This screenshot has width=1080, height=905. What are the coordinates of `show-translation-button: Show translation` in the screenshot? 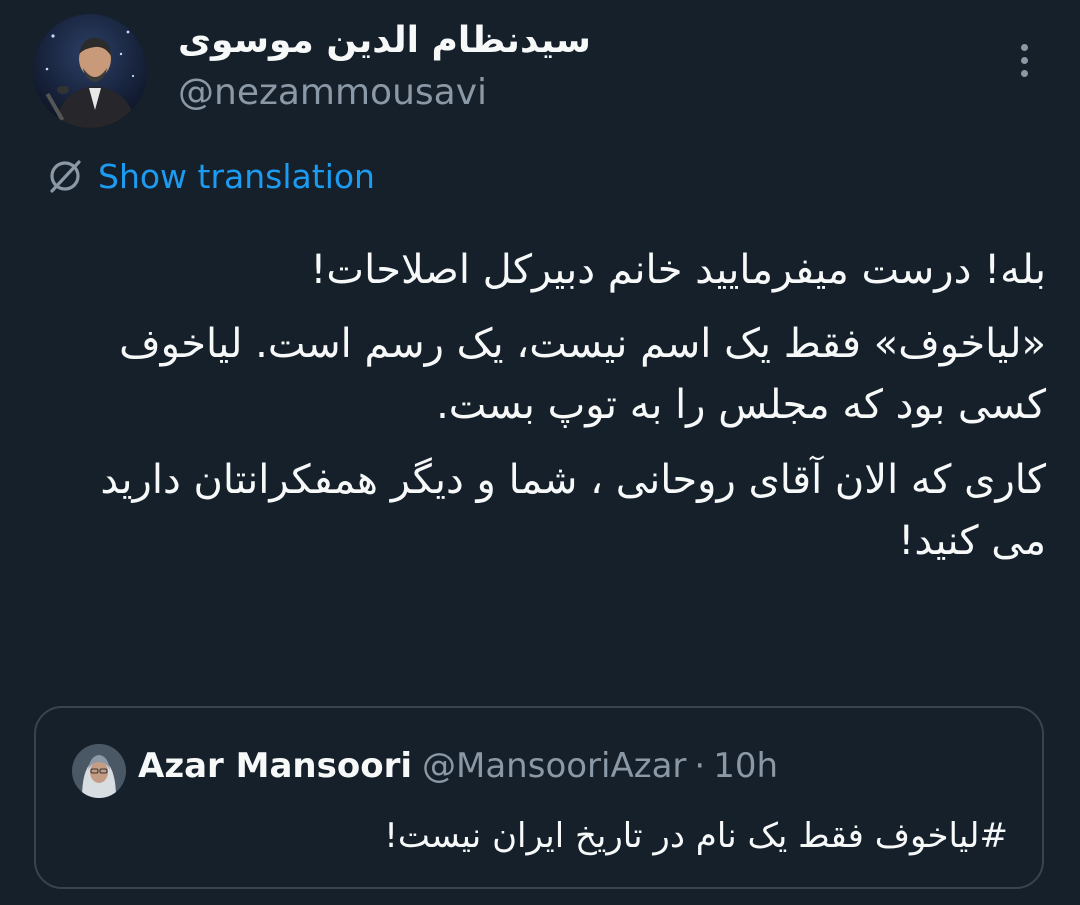 It's located at (210, 176).